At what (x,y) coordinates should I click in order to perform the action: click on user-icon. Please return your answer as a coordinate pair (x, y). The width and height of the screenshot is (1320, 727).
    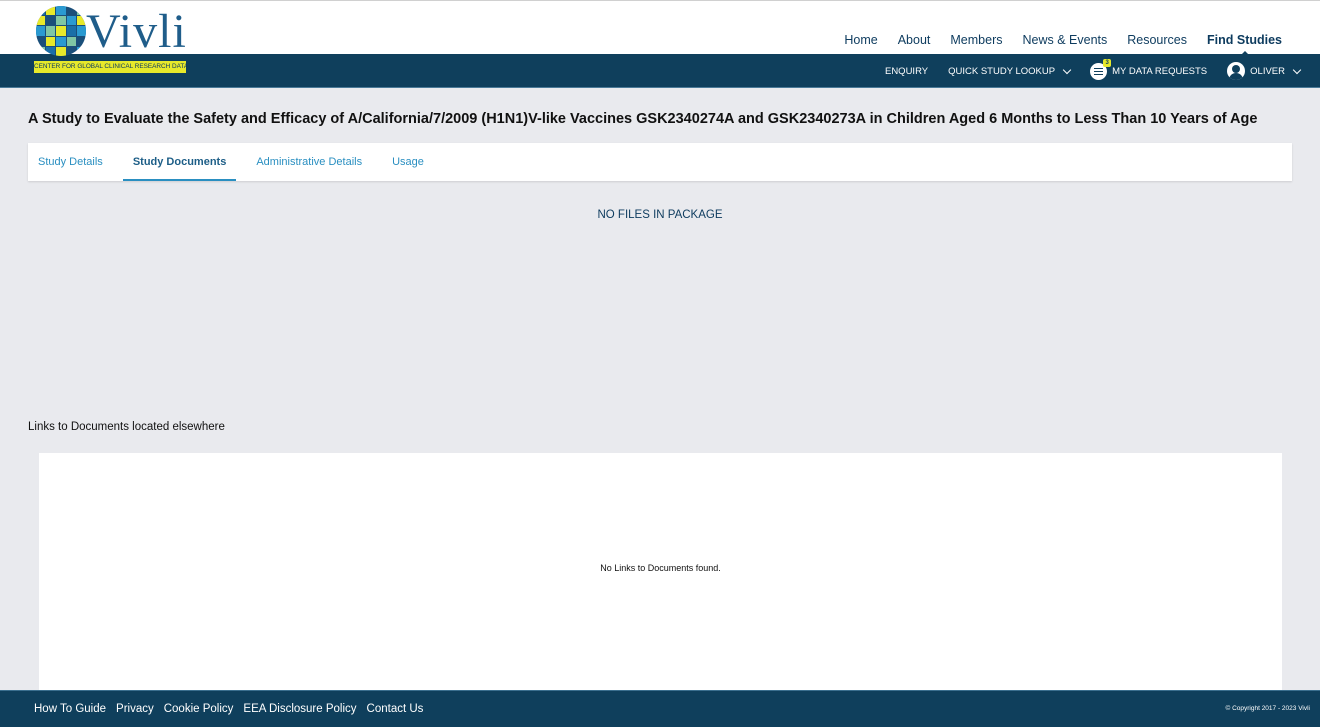
    Looking at the image, I should click on (1236, 71).